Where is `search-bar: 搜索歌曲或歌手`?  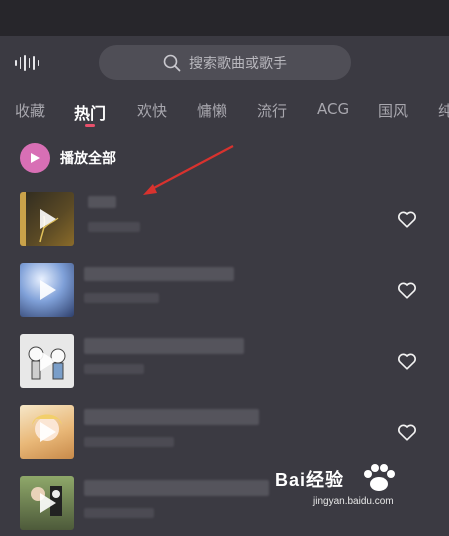
search-bar: 搜索歌曲或歌手 is located at coordinates (225, 62).